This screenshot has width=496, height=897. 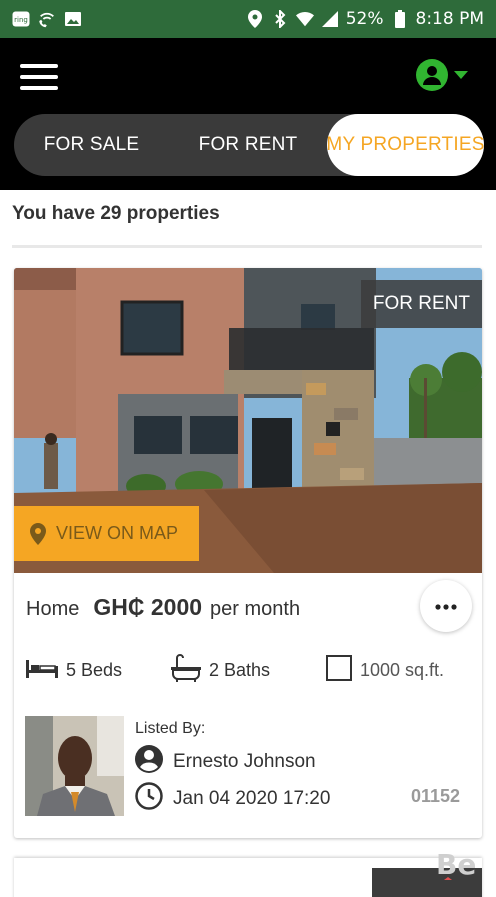 What do you see at coordinates (117, 533) in the screenshot?
I see `view-on-map-label: VIEW ON MAP` at bounding box center [117, 533].